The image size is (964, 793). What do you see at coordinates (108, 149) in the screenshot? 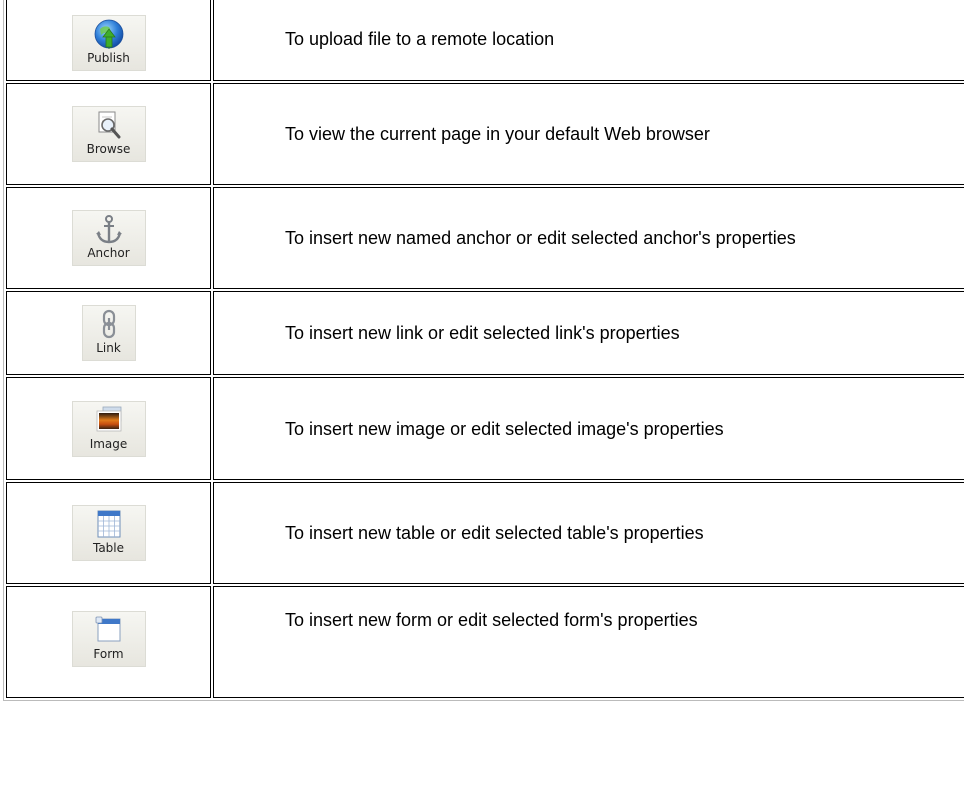
I see `button-label: Browse` at bounding box center [108, 149].